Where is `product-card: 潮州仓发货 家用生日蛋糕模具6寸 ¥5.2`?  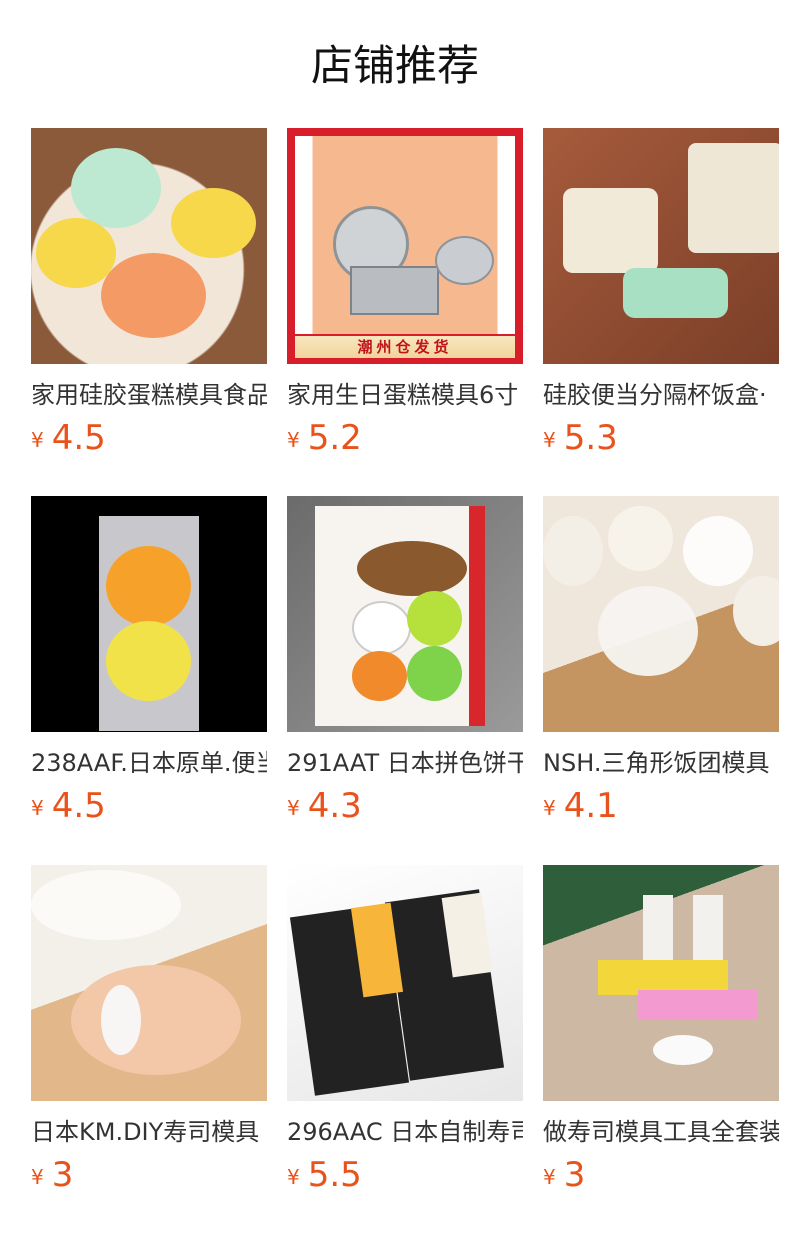 product-card: 潮州仓发货 家用生日蛋糕模具6寸 ¥5.2 is located at coordinates (405, 294).